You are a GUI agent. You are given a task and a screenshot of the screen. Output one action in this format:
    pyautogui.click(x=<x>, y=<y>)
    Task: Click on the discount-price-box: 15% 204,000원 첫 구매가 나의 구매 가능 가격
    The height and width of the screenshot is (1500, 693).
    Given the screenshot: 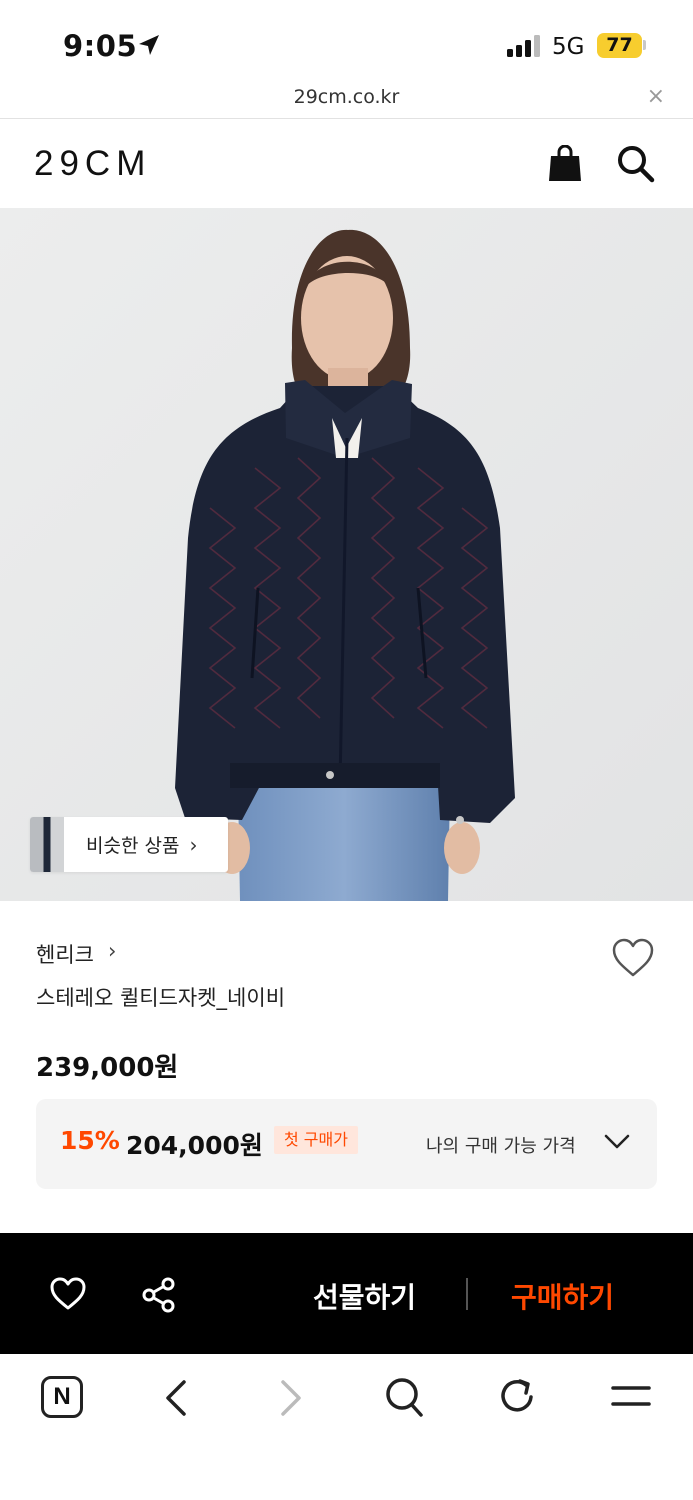 What is the action you would take?
    pyautogui.click(x=346, y=1144)
    